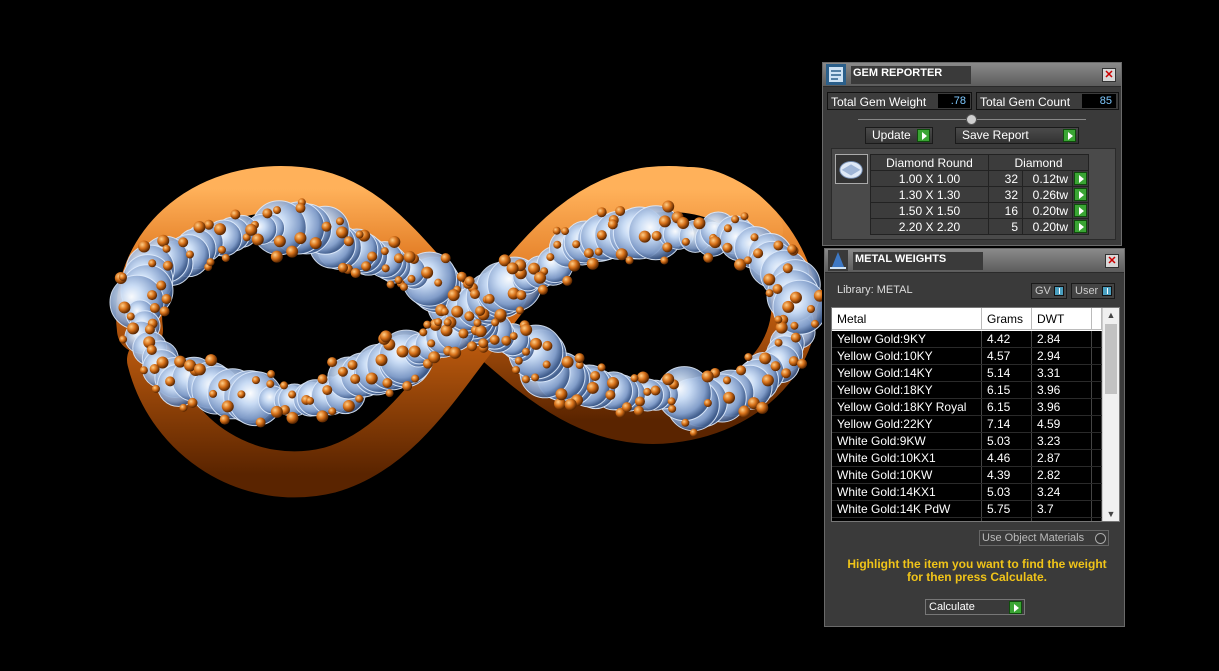 Image resolution: width=1219 pixels, height=671 pixels. Describe the element at coordinates (967, 424) in the screenshot. I see `metal-row: Yellow Gold:22KY 7.14 4.59` at that location.